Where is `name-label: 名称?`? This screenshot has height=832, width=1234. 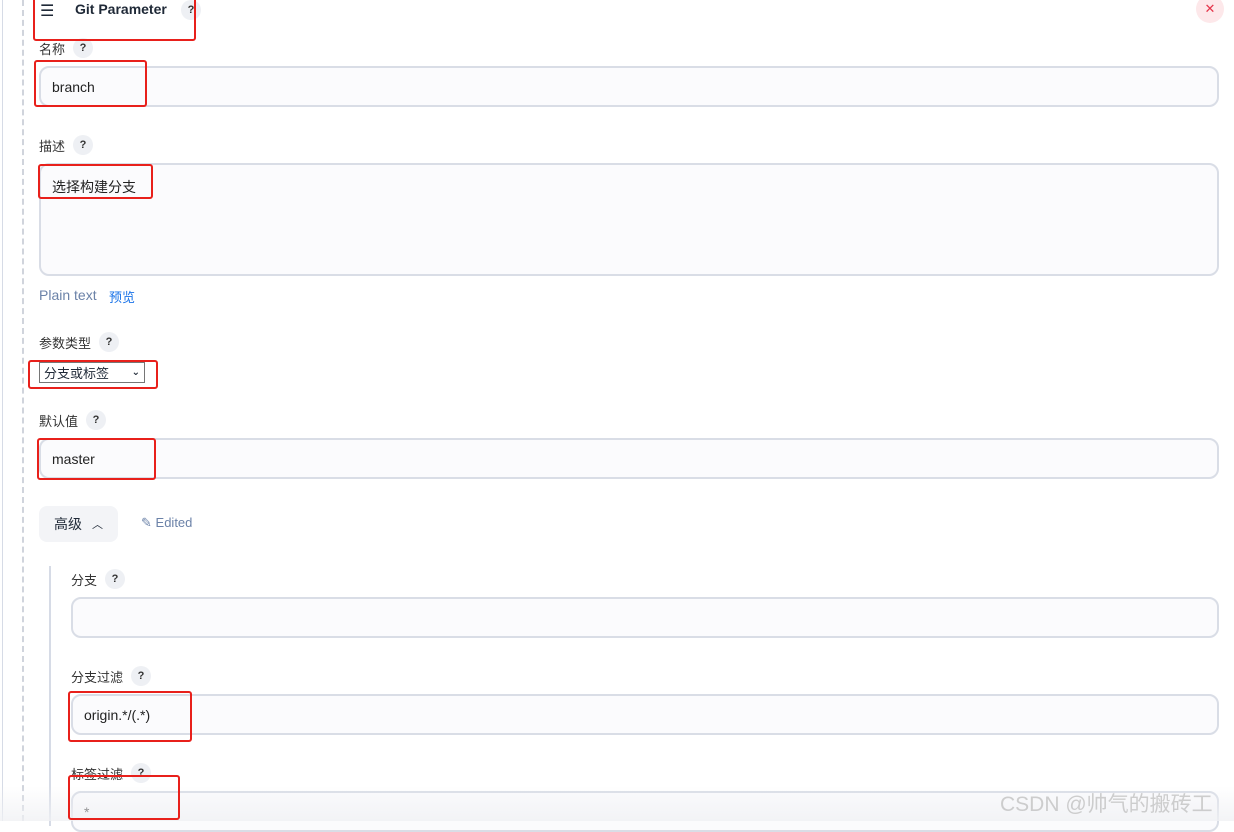
name-label: 名称? is located at coordinates (66, 48).